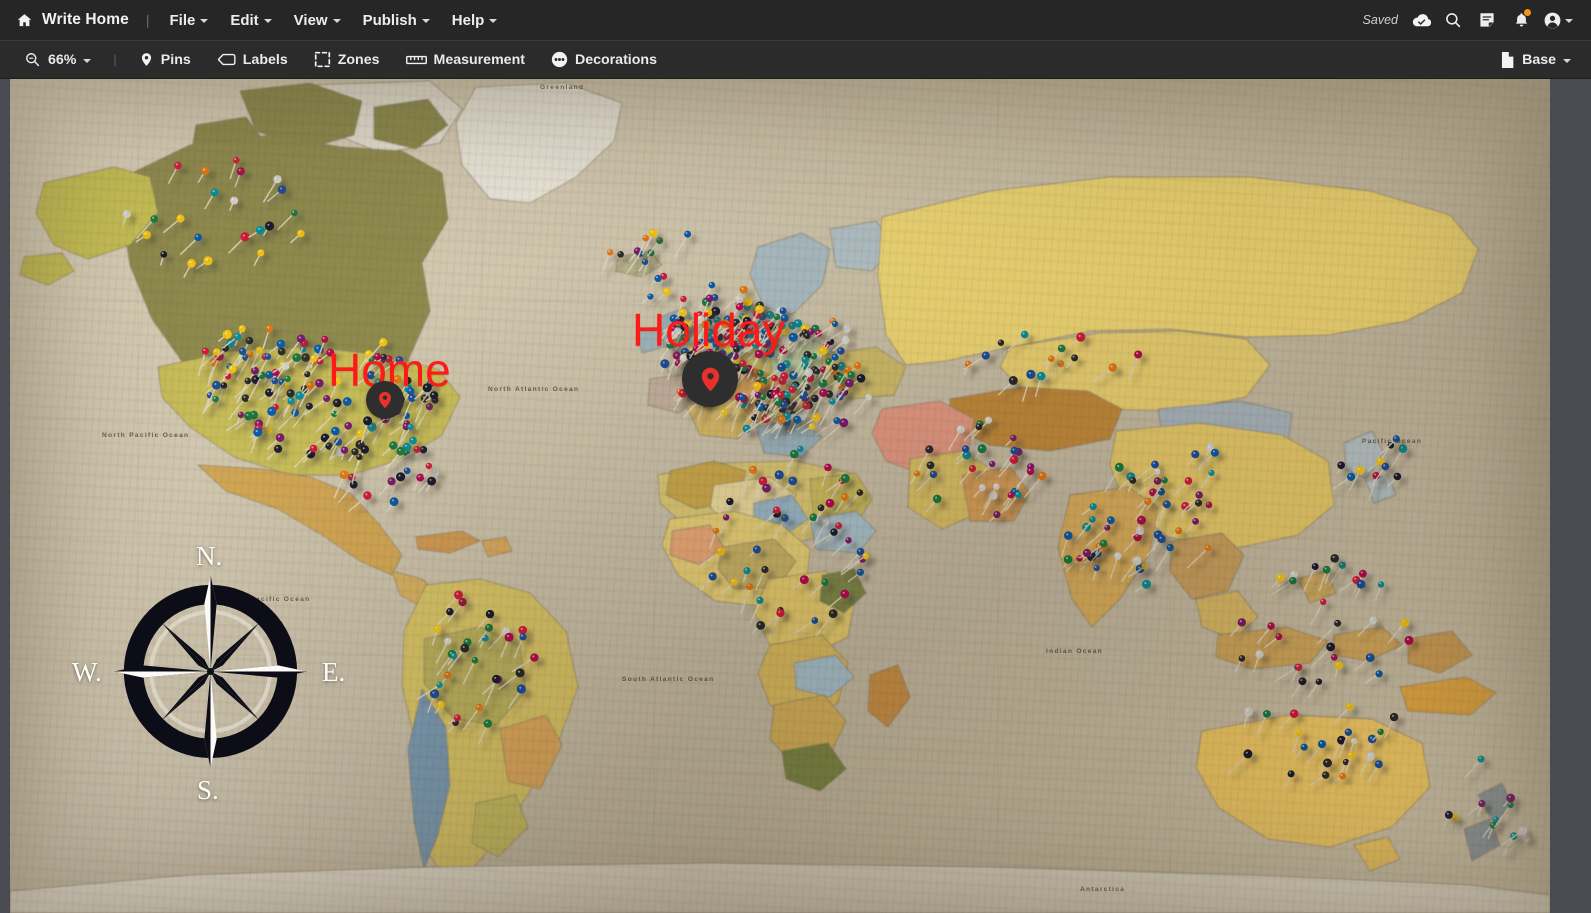 The width and height of the screenshot is (1591, 913). I want to click on notification-badge, so click(1527, 12).